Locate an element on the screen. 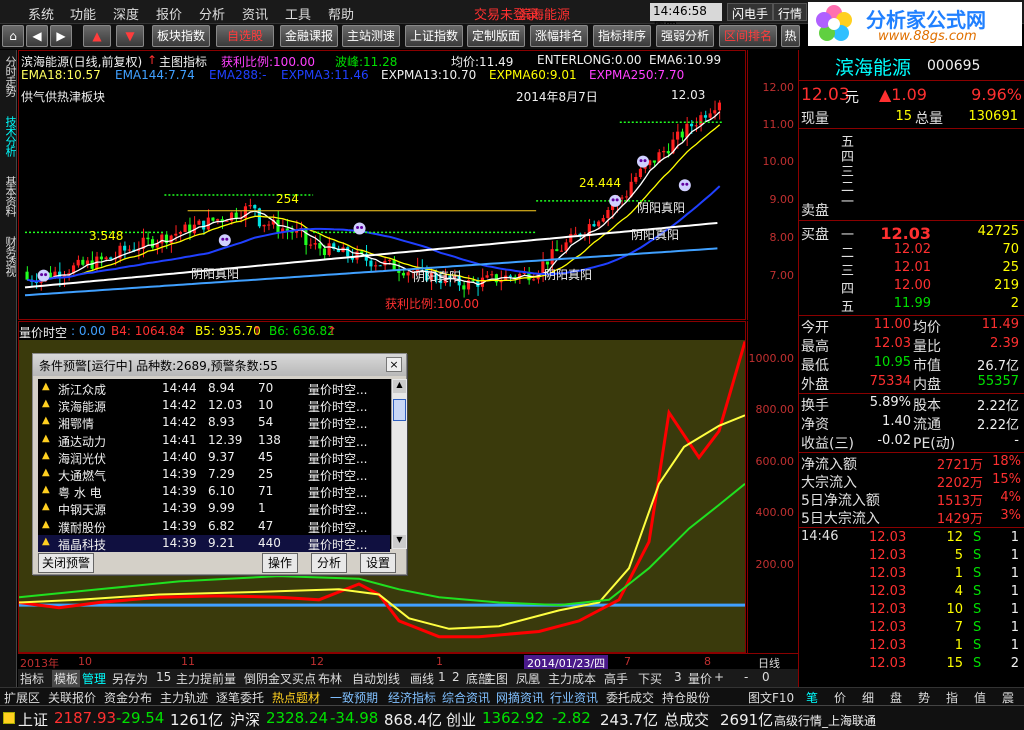  indicator-title: 量价时空 is located at coordinates (43, 332).